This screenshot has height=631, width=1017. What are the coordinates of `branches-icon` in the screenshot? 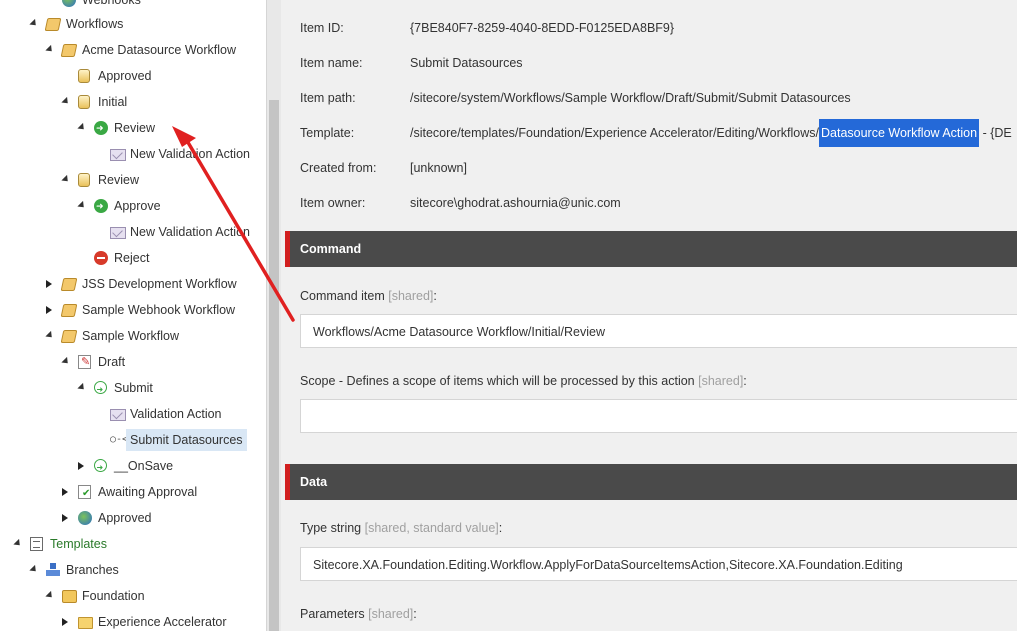 It's located at (53, 570).